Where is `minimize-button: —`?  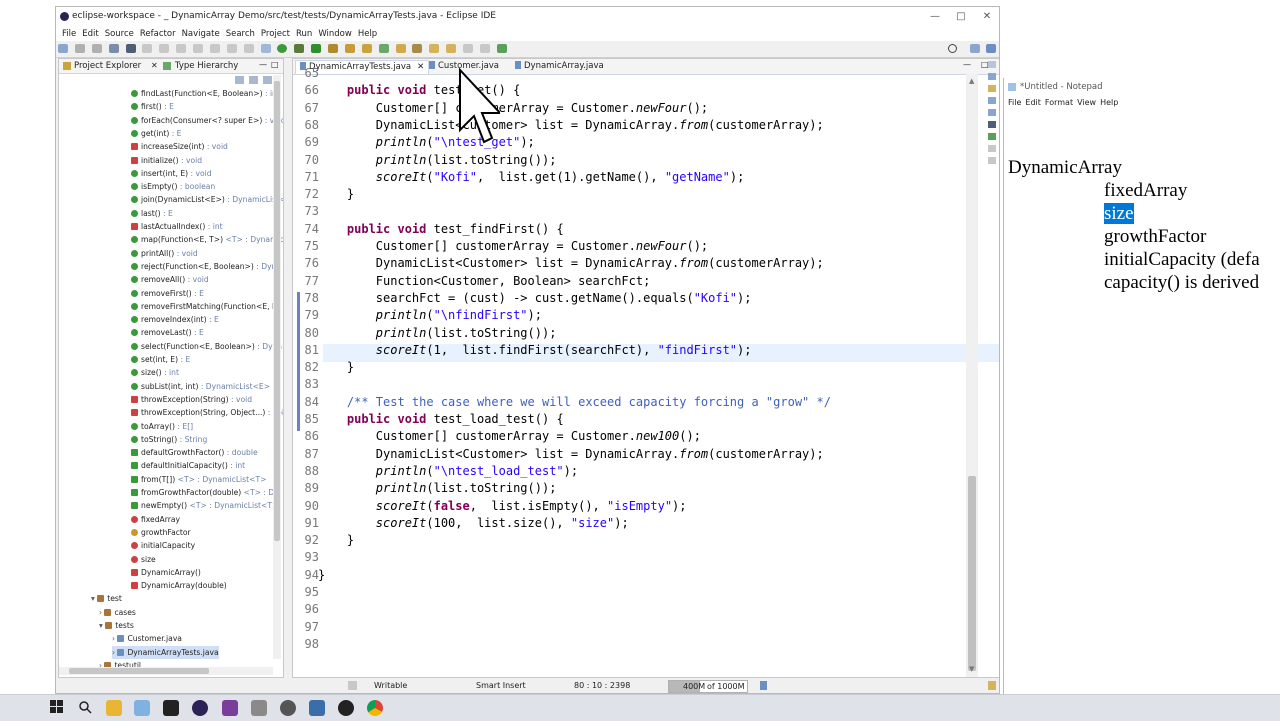
minimize-button: — is located at coordinates (935, 17).